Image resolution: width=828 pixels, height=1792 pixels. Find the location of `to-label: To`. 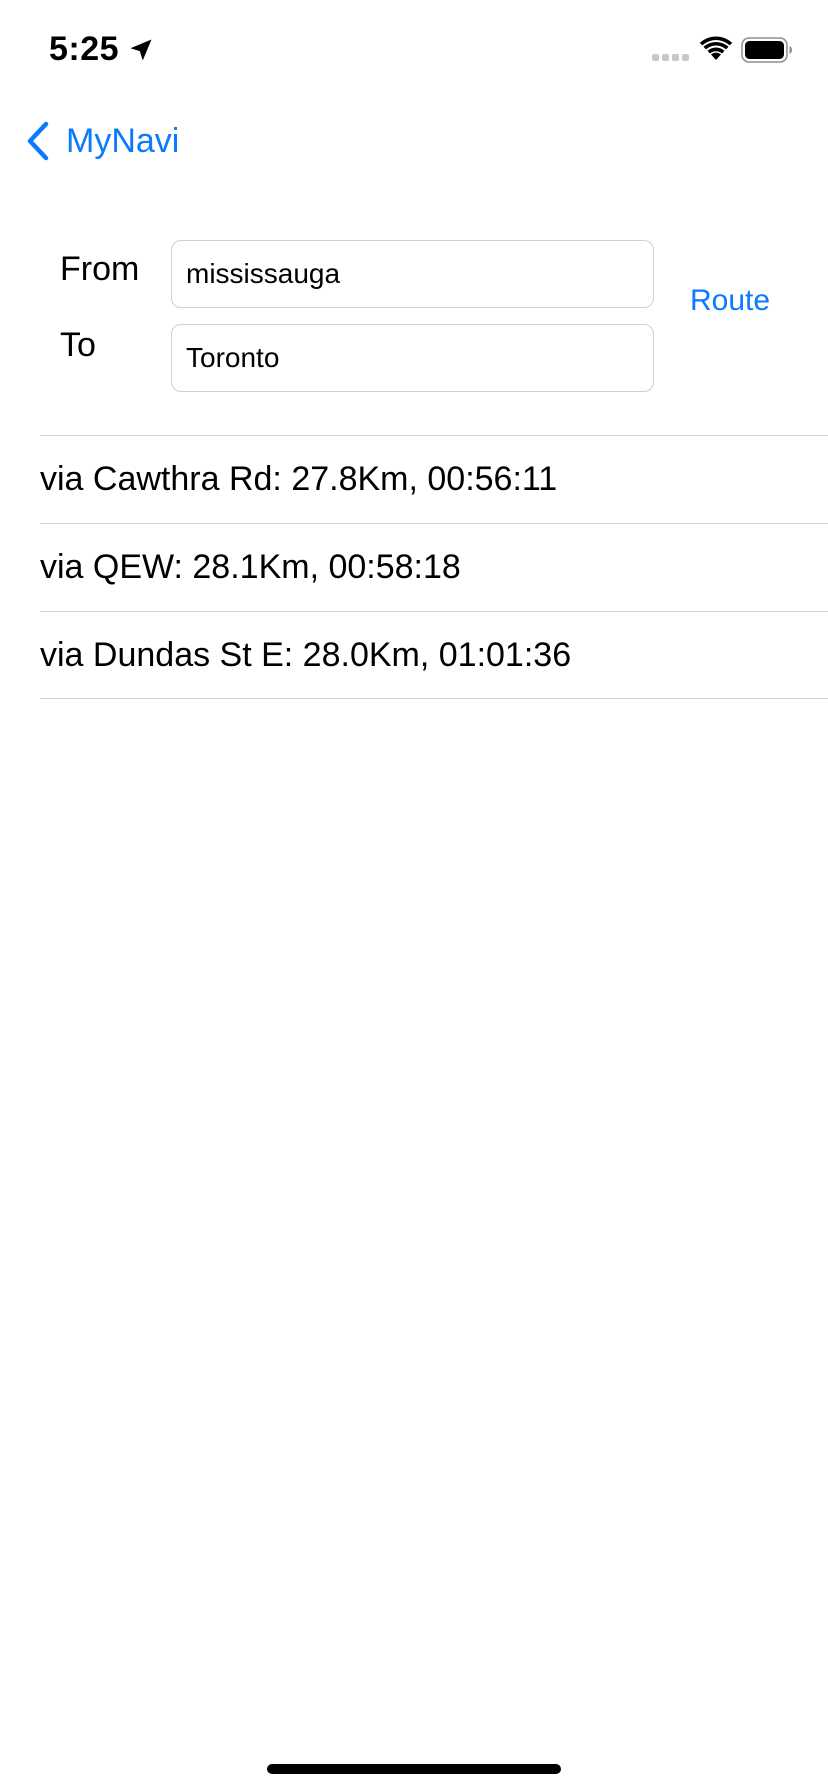

to-label: To is located at coordinates (78, 345).